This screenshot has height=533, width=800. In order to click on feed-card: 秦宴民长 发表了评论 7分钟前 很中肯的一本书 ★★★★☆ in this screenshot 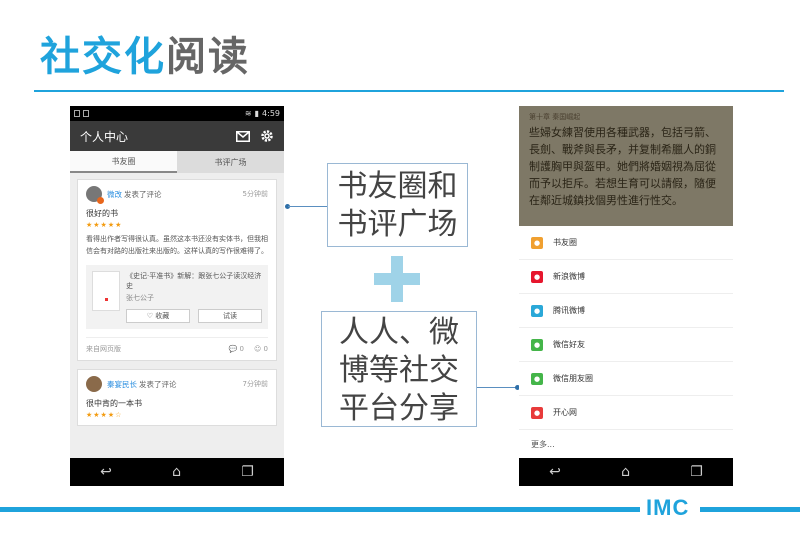, I will do `click(177, 397)`.